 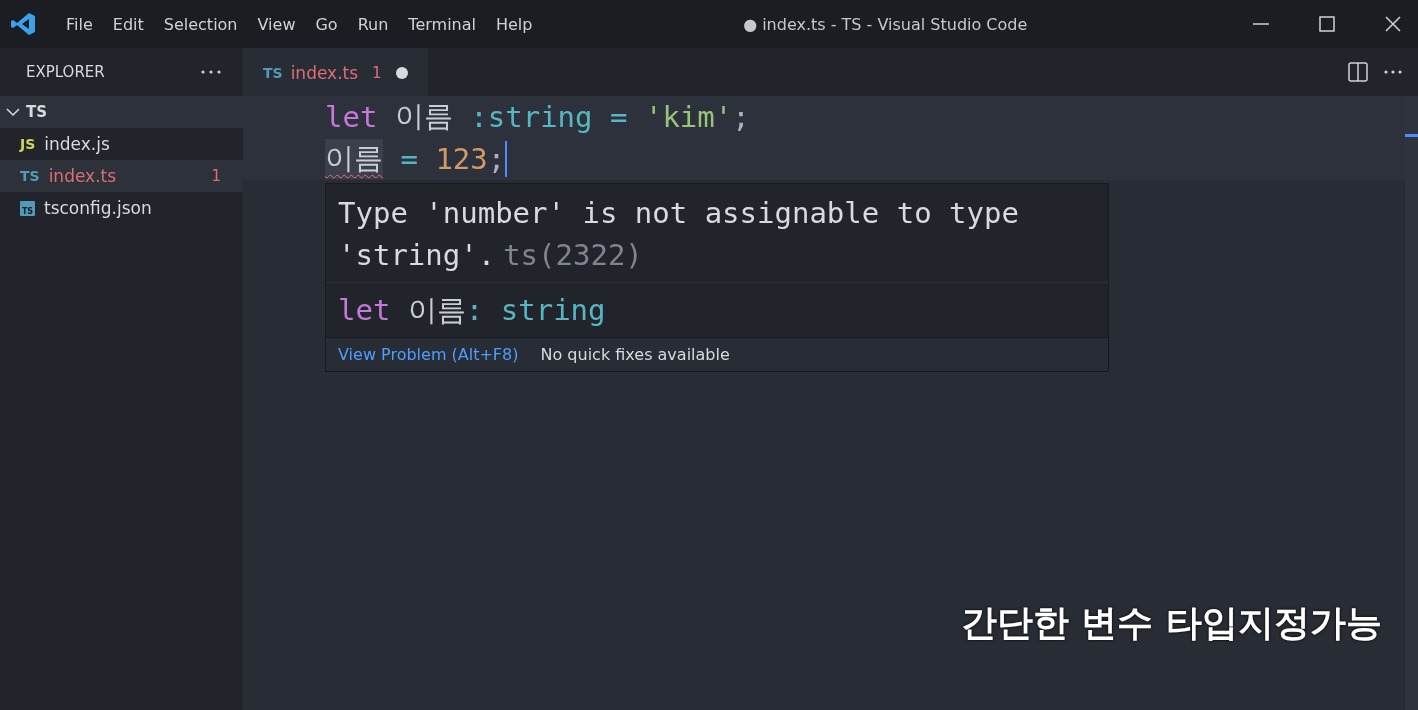 I want to click on menu-item: File, so click(x=79, y=24).